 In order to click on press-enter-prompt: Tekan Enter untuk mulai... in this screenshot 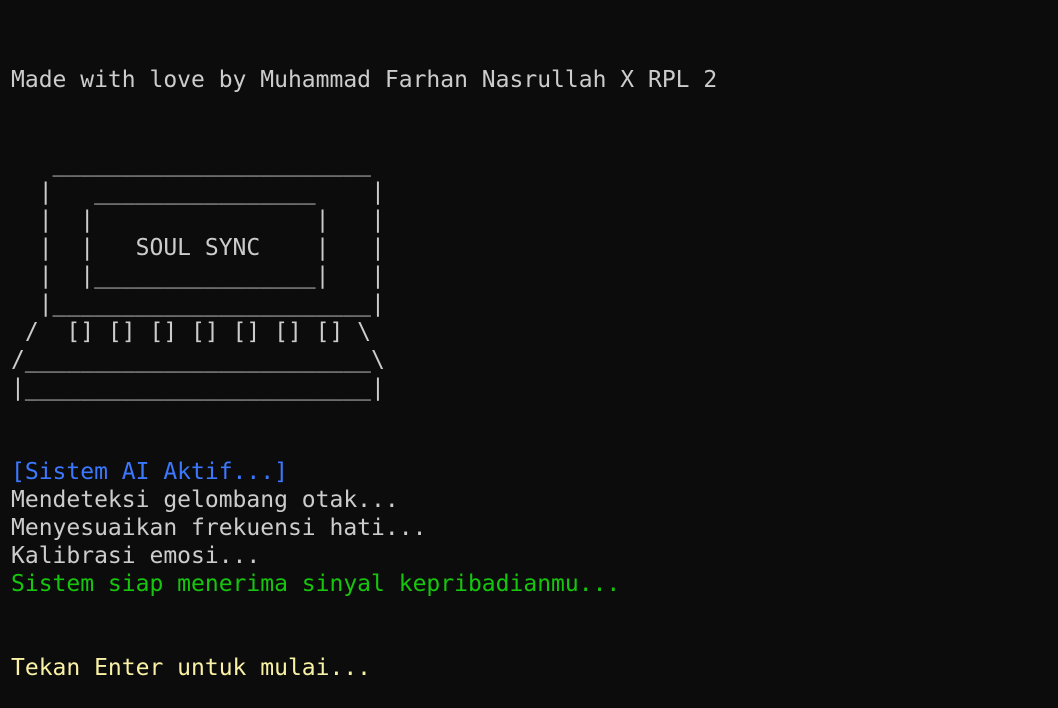, I will do `click(191, 668)`.